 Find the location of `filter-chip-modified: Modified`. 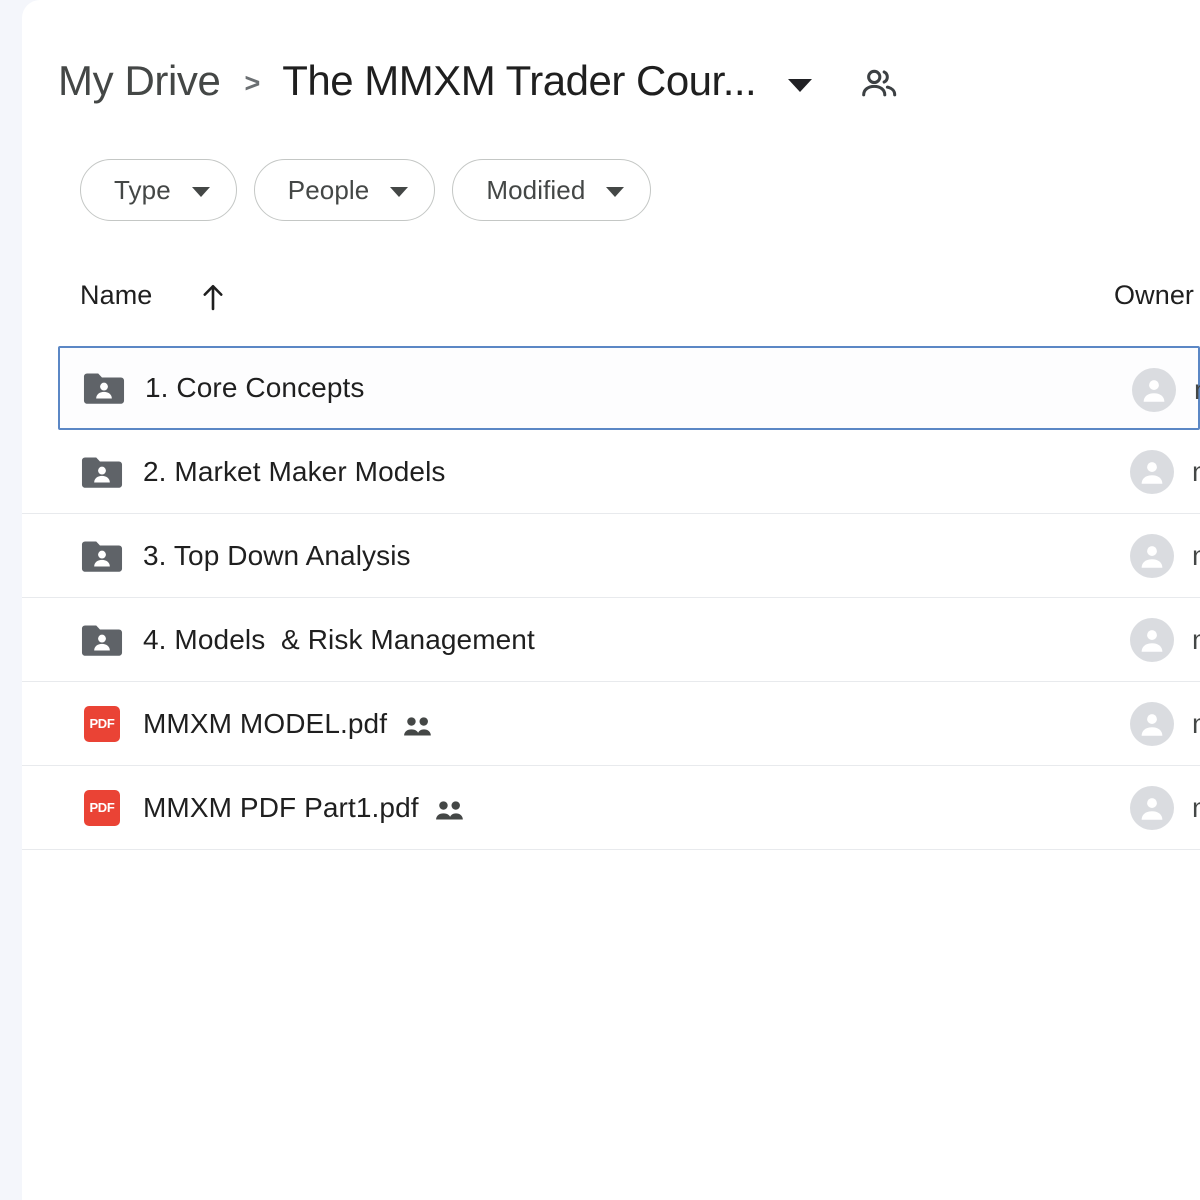

filter-chip-modified: Modified is located at coordinates (552, 190).